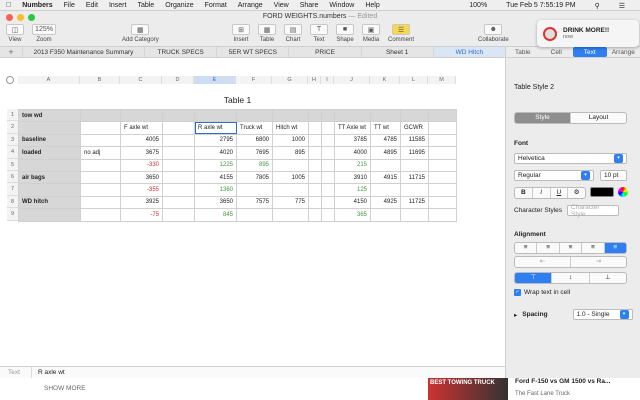 The width and height of the screenshot is (640, 400). What do you see at coordinates (414, 128) in the screenshot?
I see `table-cell: GCWR` at bounding box center [414, 128].